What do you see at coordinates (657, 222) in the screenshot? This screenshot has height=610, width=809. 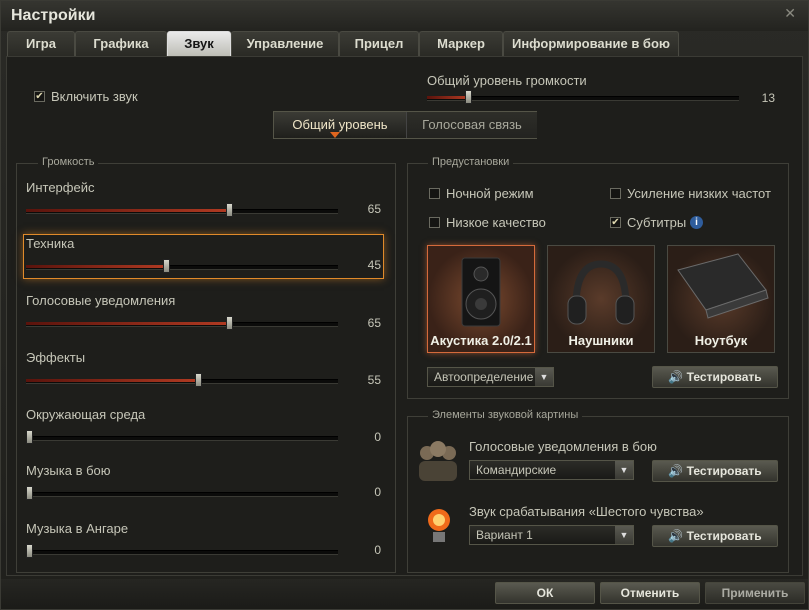 I see `subtitles-label: Субтитры` at bounding box center [657, 222].